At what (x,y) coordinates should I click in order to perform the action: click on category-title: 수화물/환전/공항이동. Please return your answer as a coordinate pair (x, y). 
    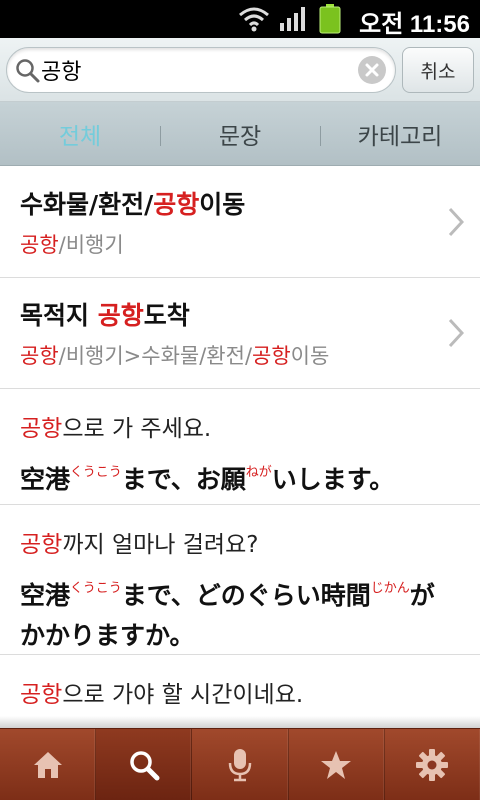
    Looking at the image, I should click on (133, 204).